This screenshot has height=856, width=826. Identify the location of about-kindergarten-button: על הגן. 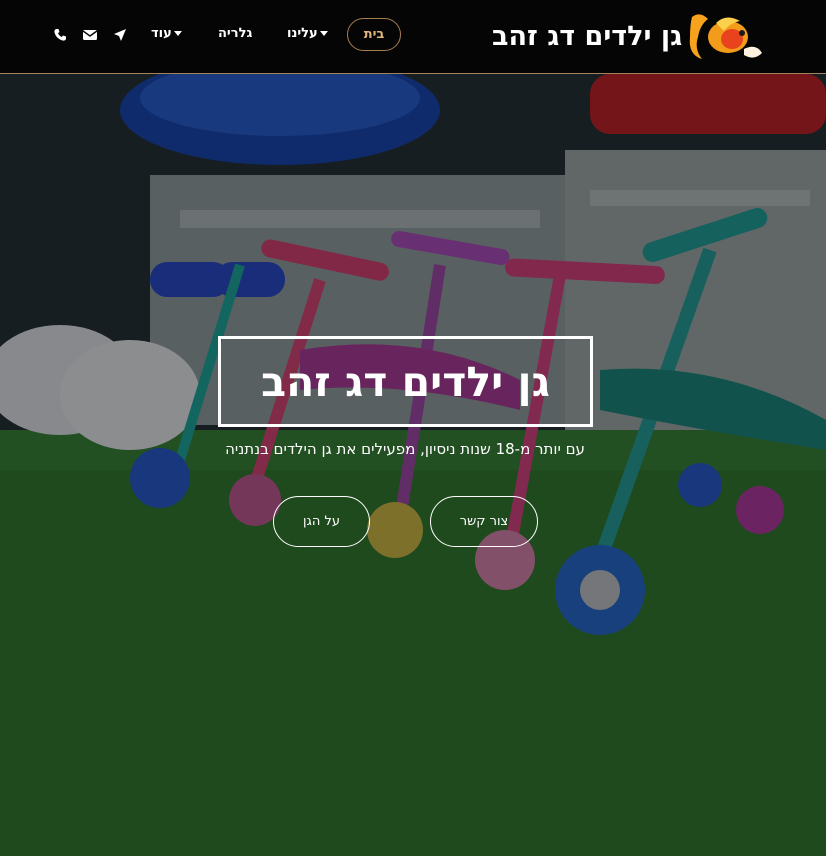
(321, 521).